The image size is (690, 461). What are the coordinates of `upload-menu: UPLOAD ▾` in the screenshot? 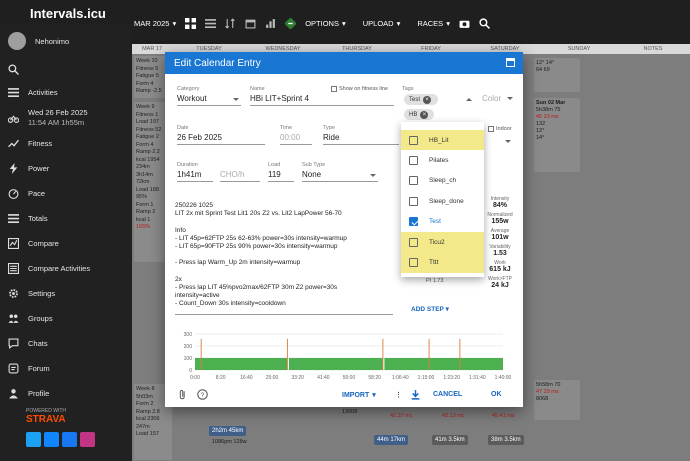 It's located at (382, 23).